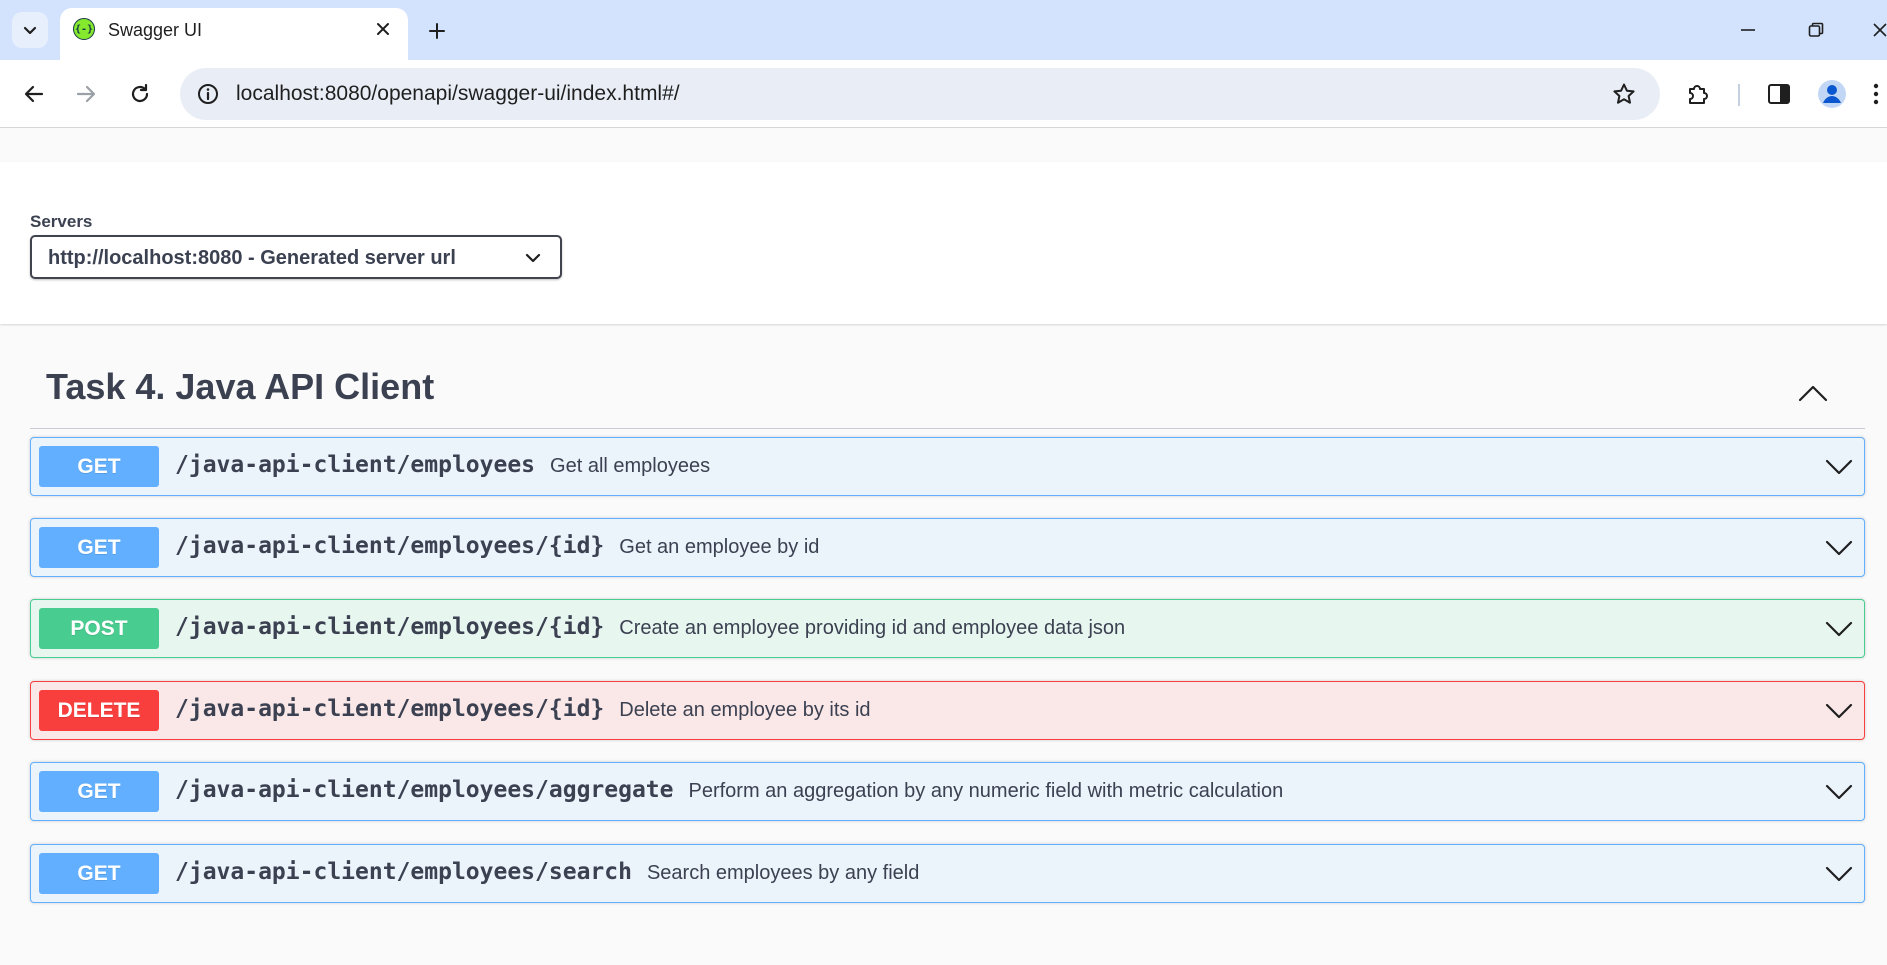  I want to click on tag-title: Task 4. Java API Client, so click(240, 387).